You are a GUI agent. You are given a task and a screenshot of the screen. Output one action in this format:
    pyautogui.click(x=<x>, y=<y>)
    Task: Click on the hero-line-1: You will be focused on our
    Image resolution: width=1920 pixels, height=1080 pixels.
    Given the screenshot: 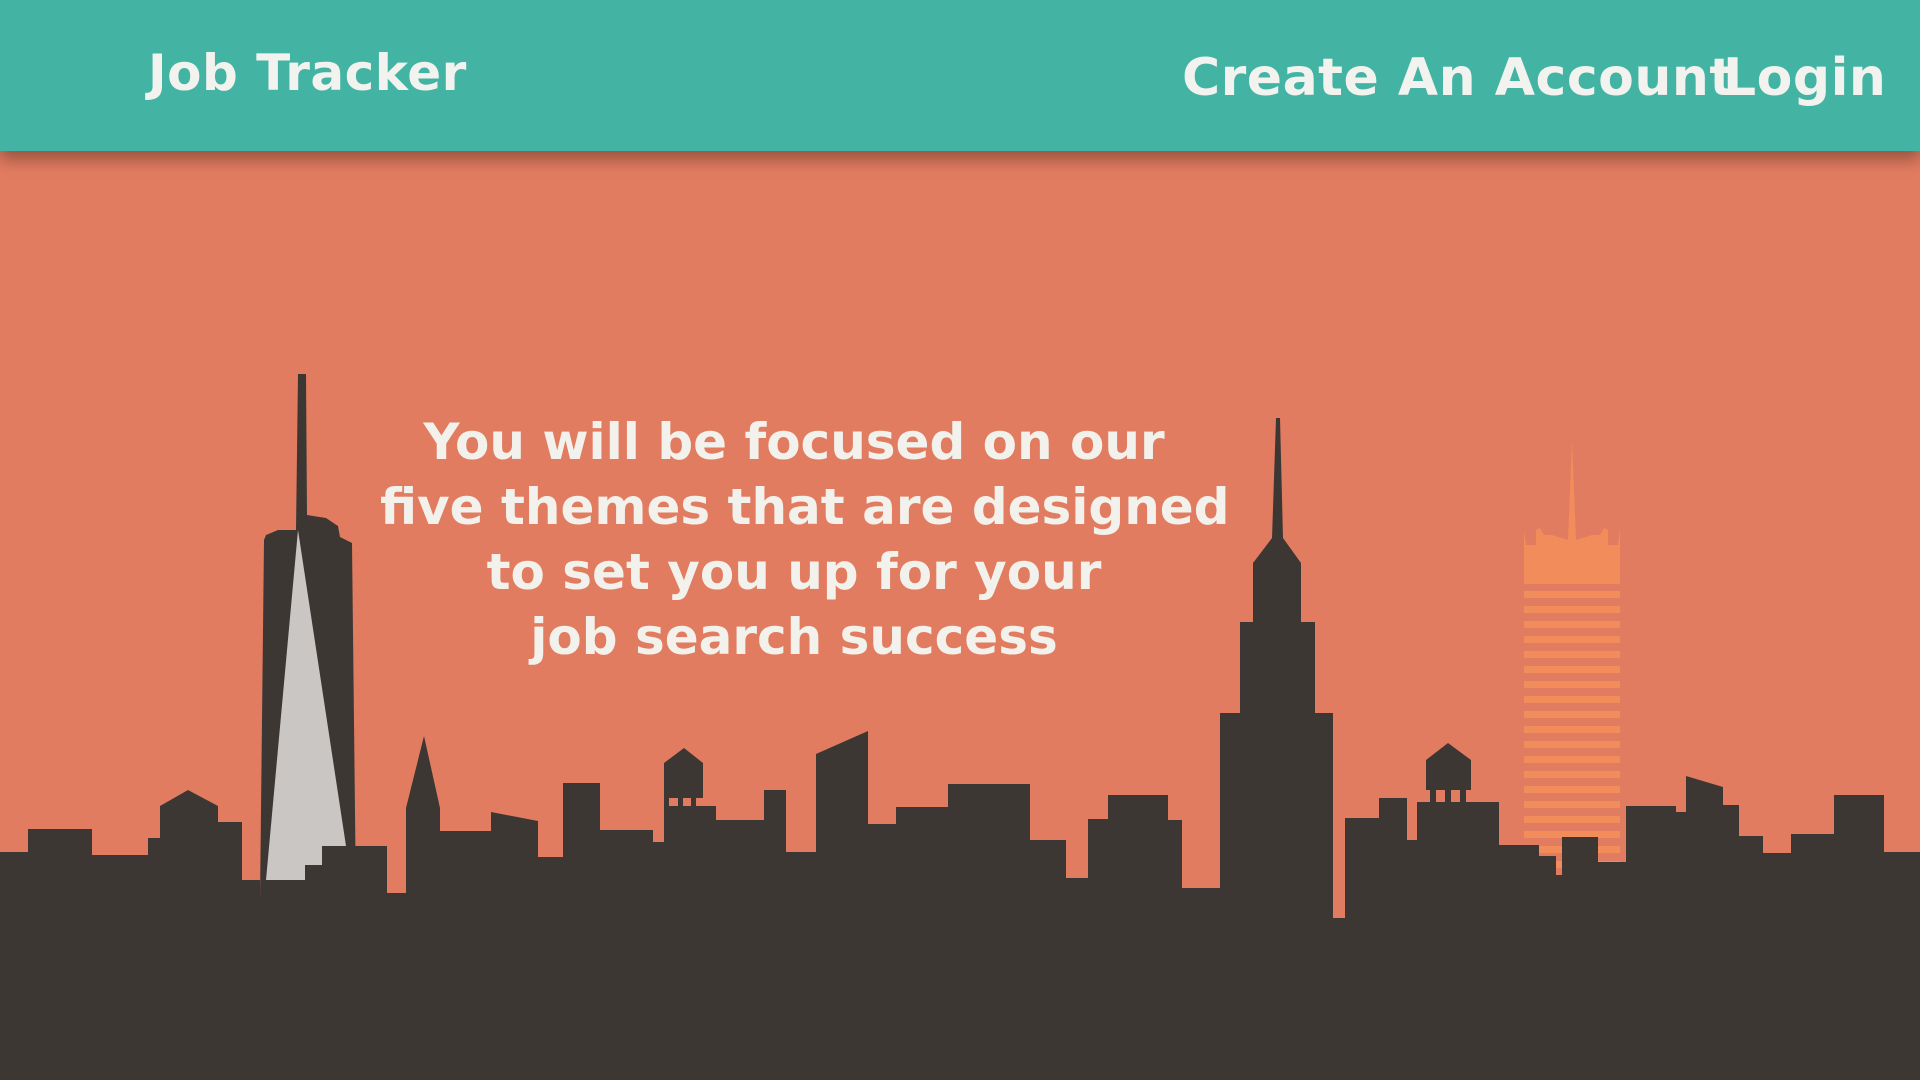 What is the action you would take?
    pyautogui.click(x=794, y=442)
    